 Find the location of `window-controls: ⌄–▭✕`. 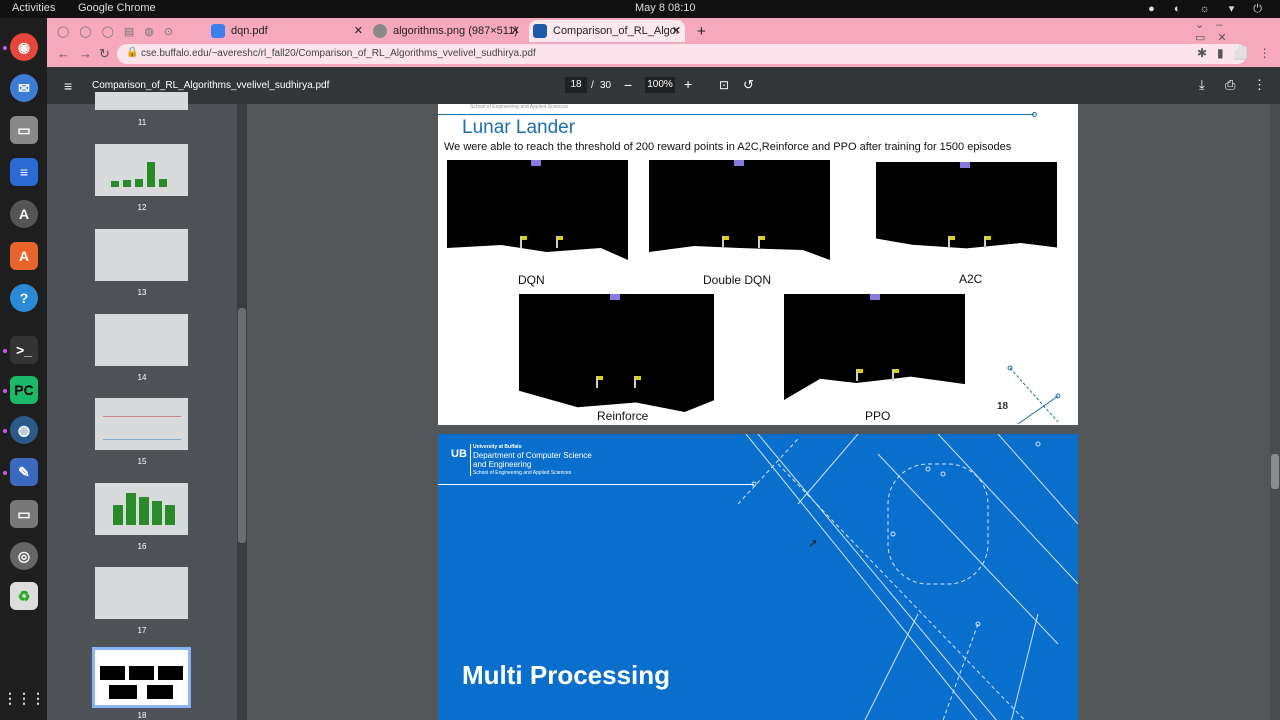

window-controls: ⌄–▭✕ is located at coordinates (1235, 31).